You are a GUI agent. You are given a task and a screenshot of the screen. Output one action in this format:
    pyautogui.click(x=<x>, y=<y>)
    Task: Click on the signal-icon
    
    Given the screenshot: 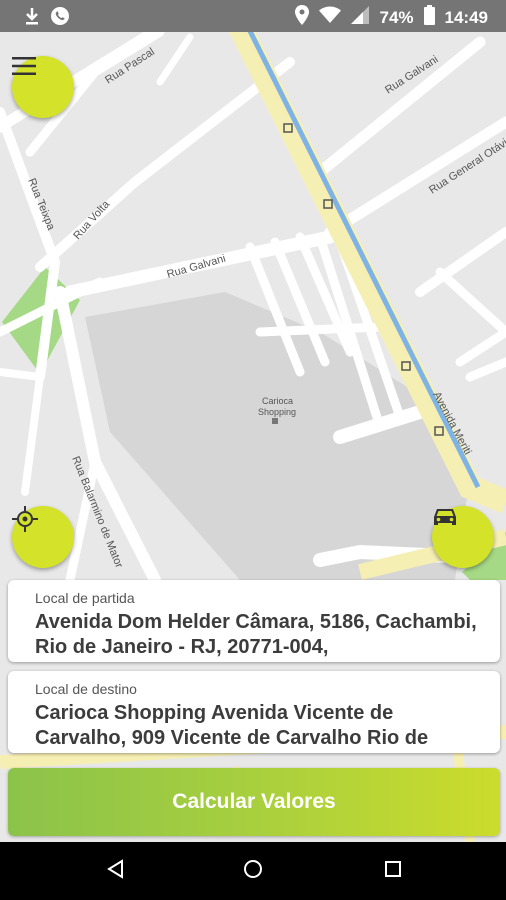 What is the action you would take?
    pyautogui.click(x=360, y=17)
    